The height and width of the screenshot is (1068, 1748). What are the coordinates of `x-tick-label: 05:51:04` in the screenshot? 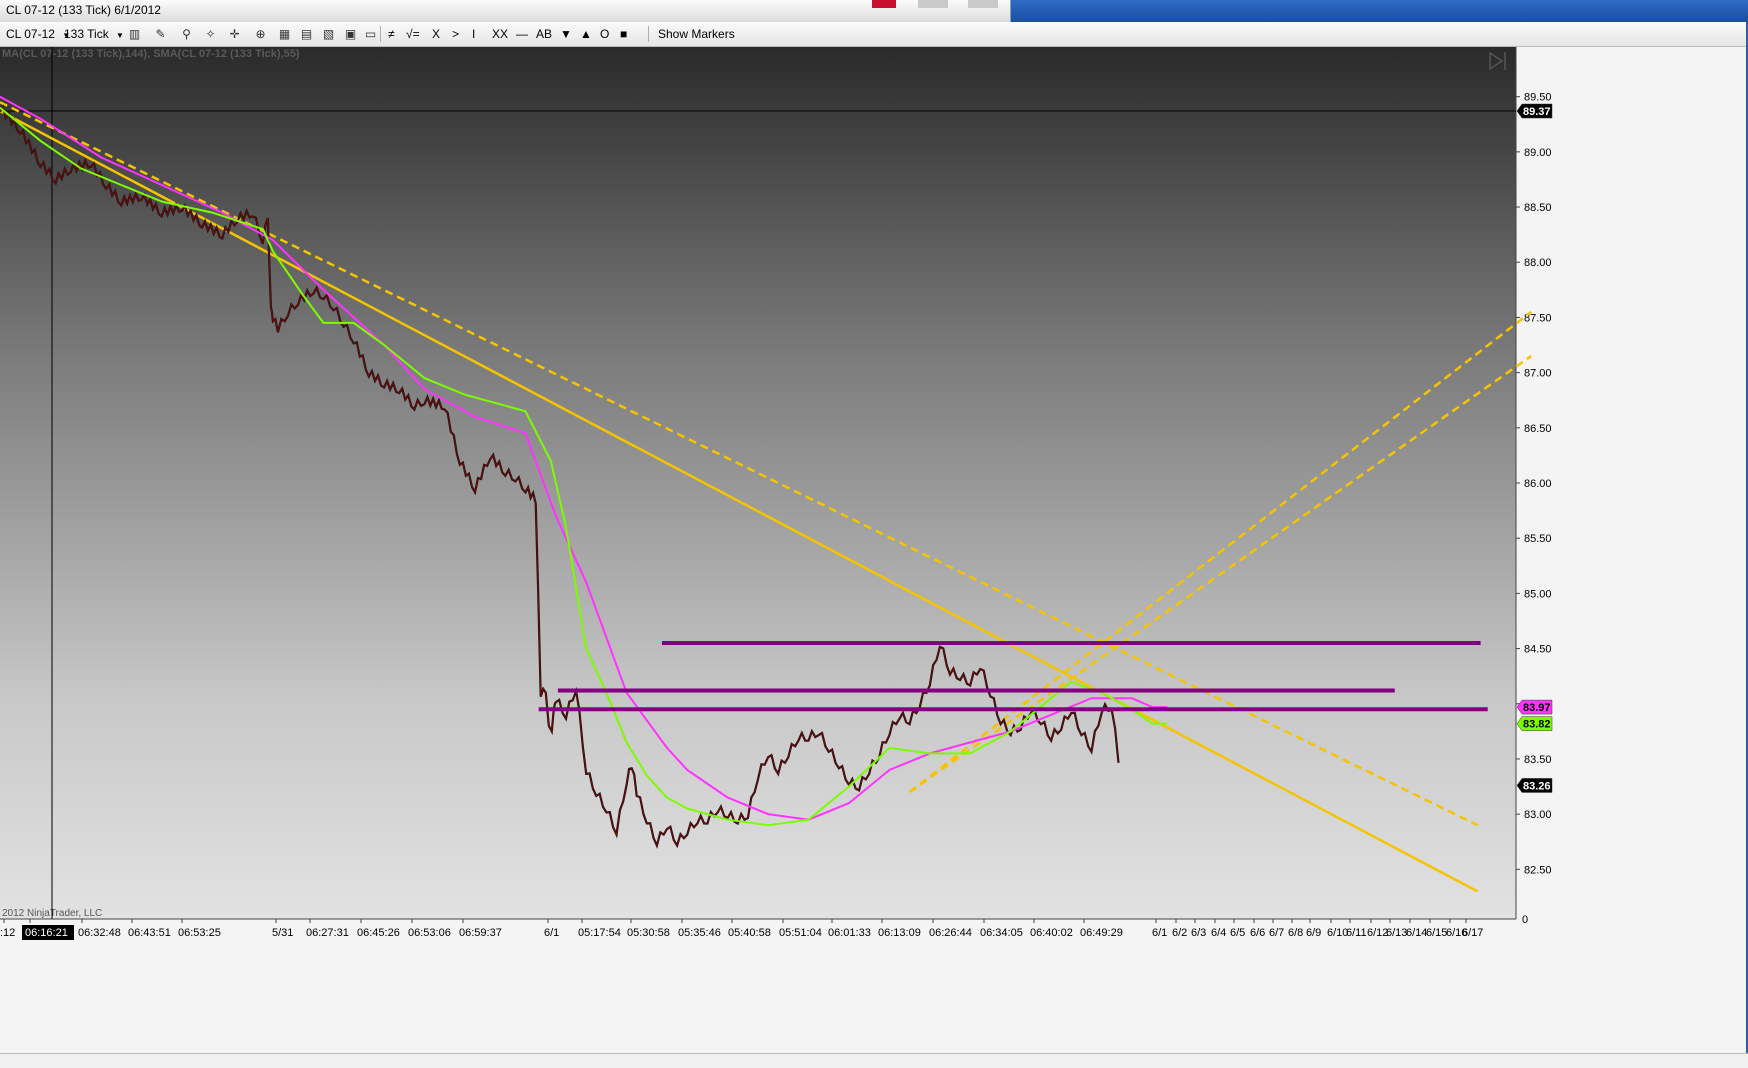 It's located at (800, 933).